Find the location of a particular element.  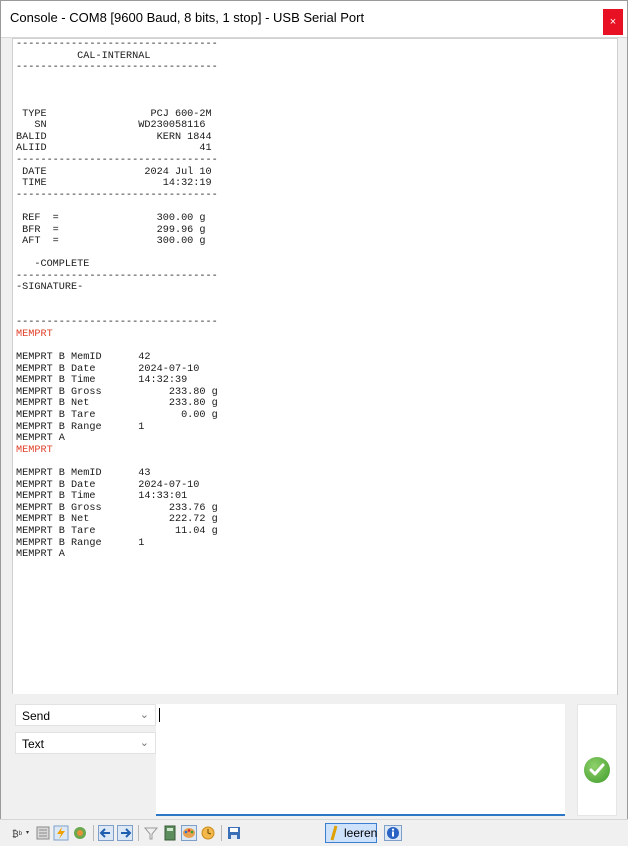

clear-icon is located at coordinates (335, 834).